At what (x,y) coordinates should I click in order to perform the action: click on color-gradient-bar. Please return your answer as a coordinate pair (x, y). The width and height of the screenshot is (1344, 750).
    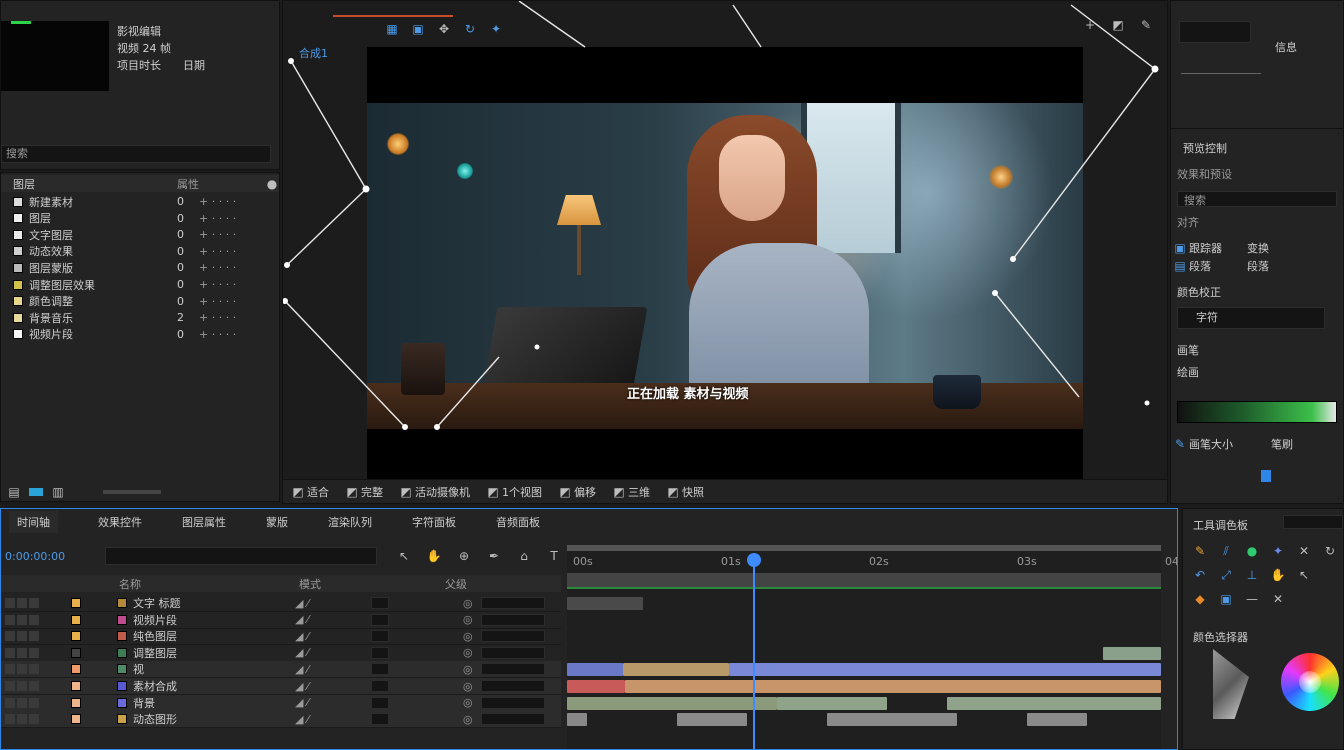
    Looking at the image, I should click on (1257, 412).